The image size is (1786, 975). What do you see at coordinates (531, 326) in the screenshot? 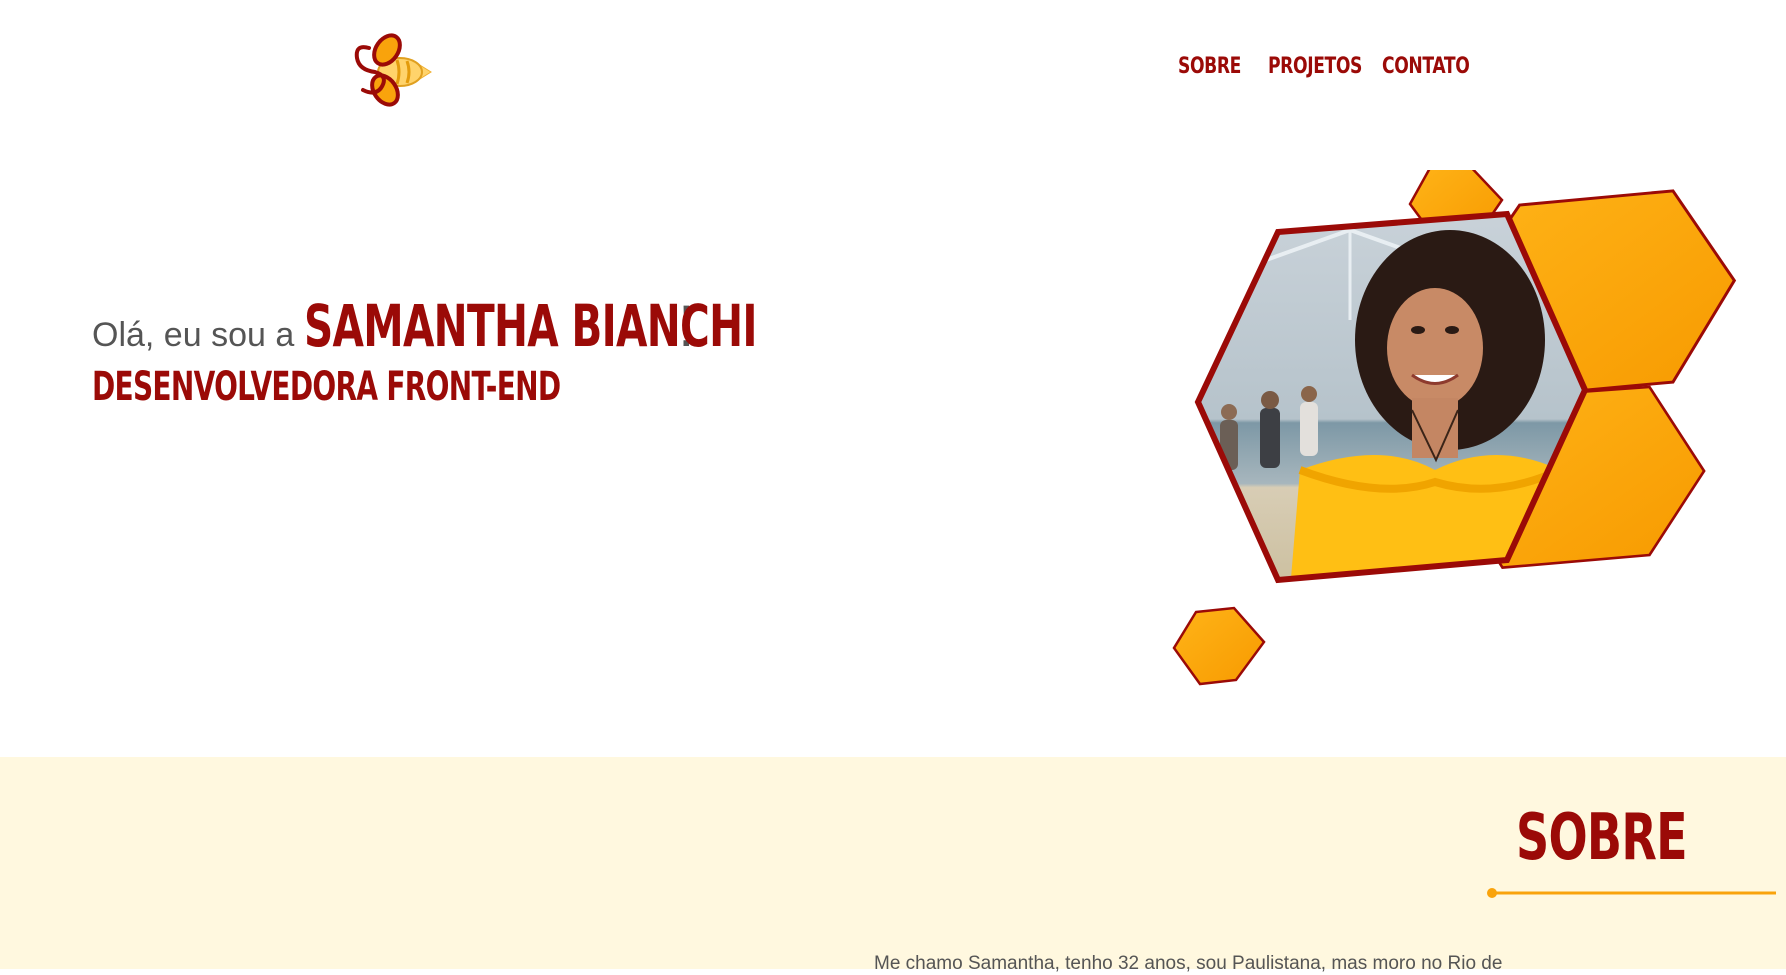
I see `hero-name: SAMANTHA BIANCHI` at bounding box center [531, 326].